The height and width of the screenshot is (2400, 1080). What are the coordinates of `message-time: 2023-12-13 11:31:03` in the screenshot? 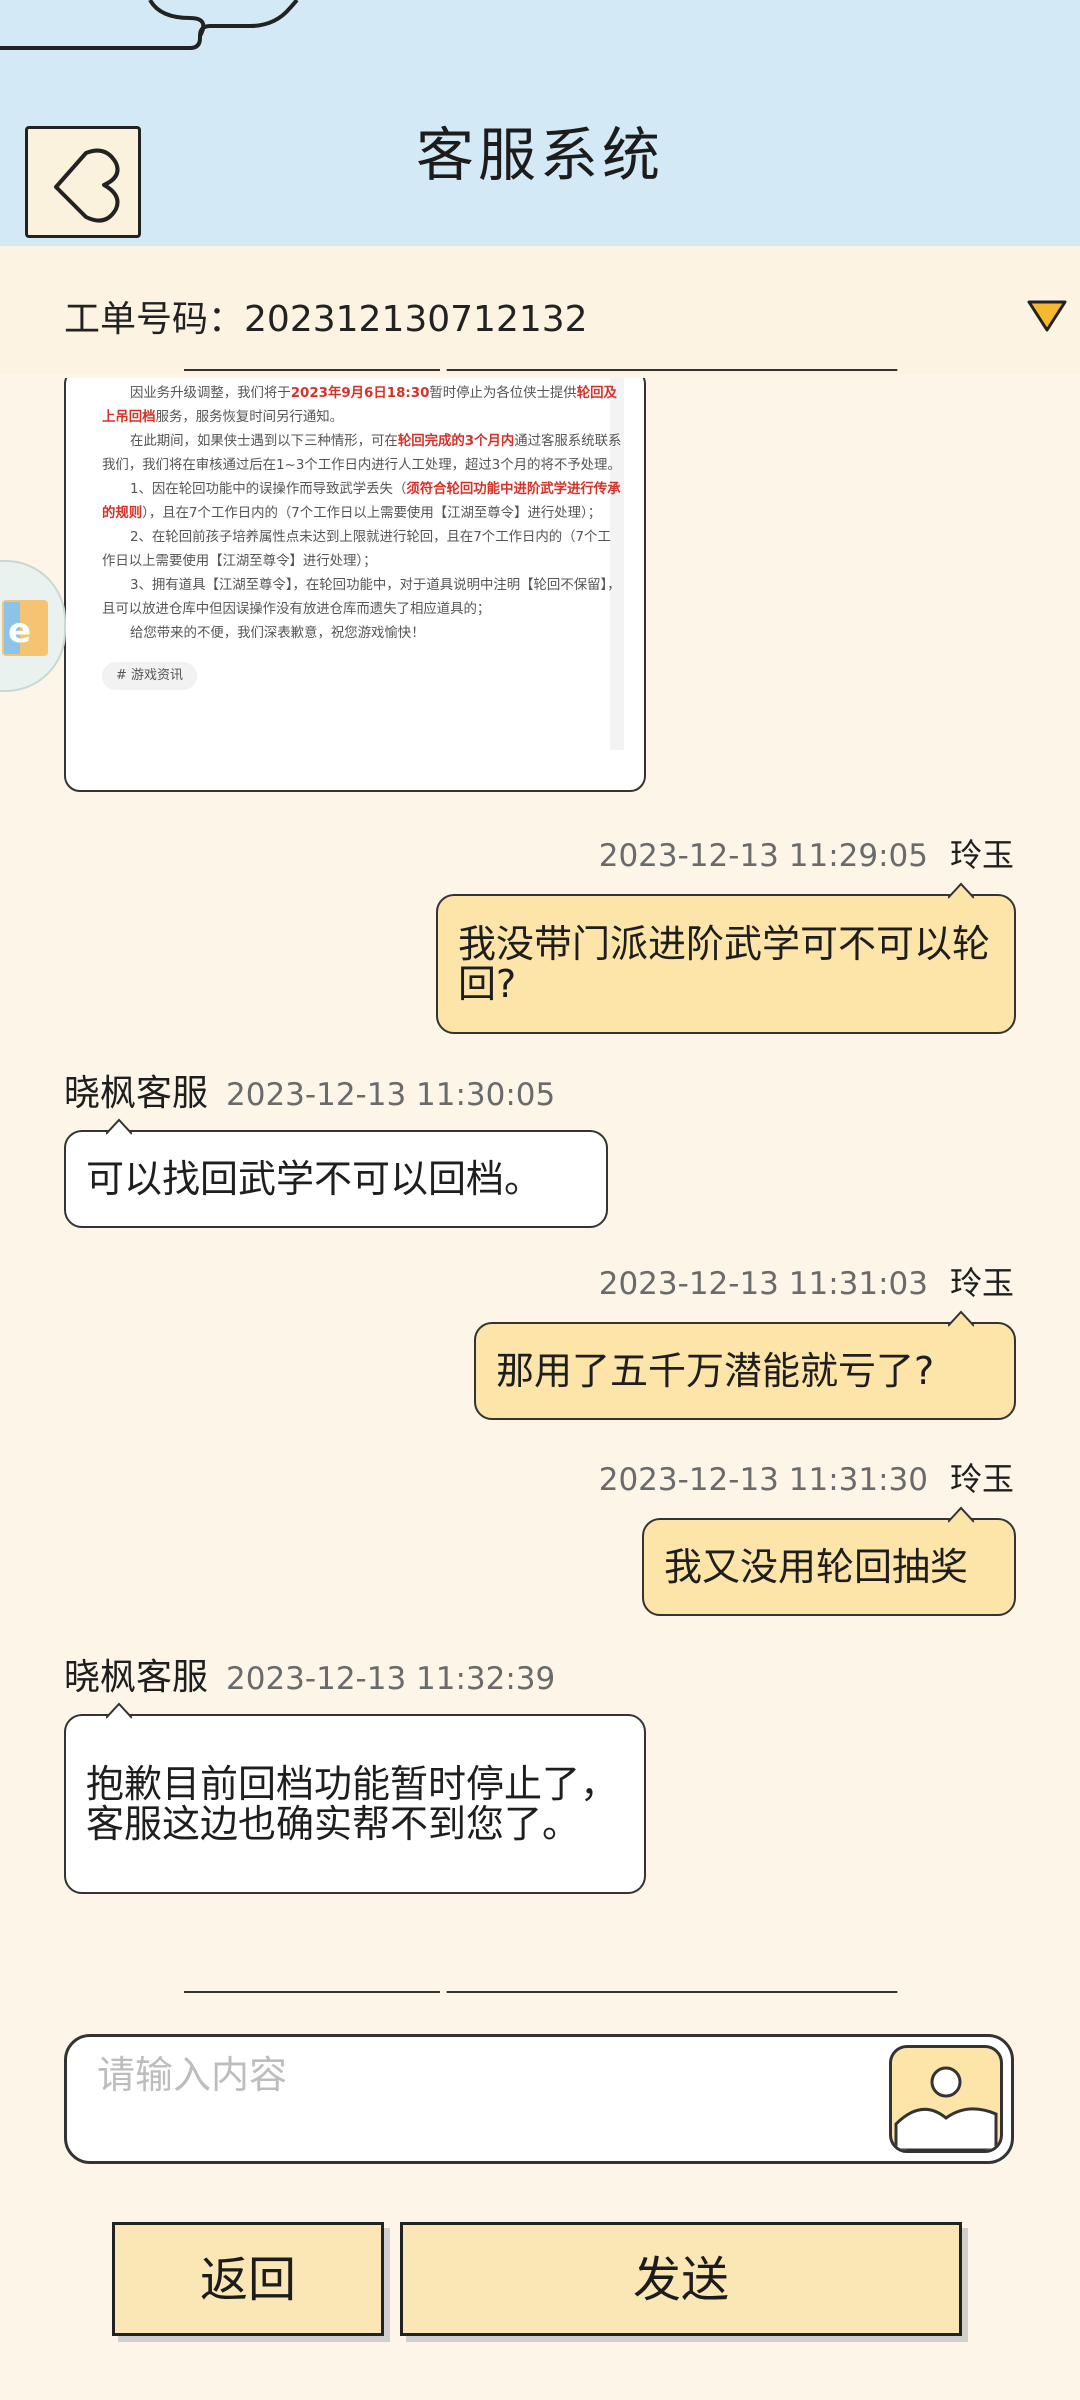 It's located at (763, 1284).